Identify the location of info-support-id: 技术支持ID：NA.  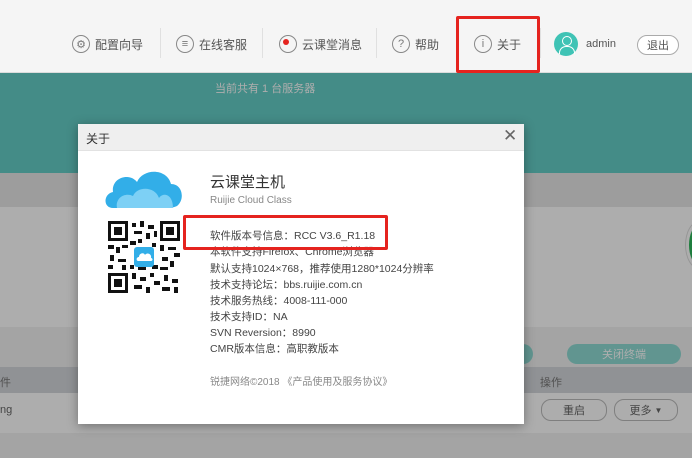
(249, 317).